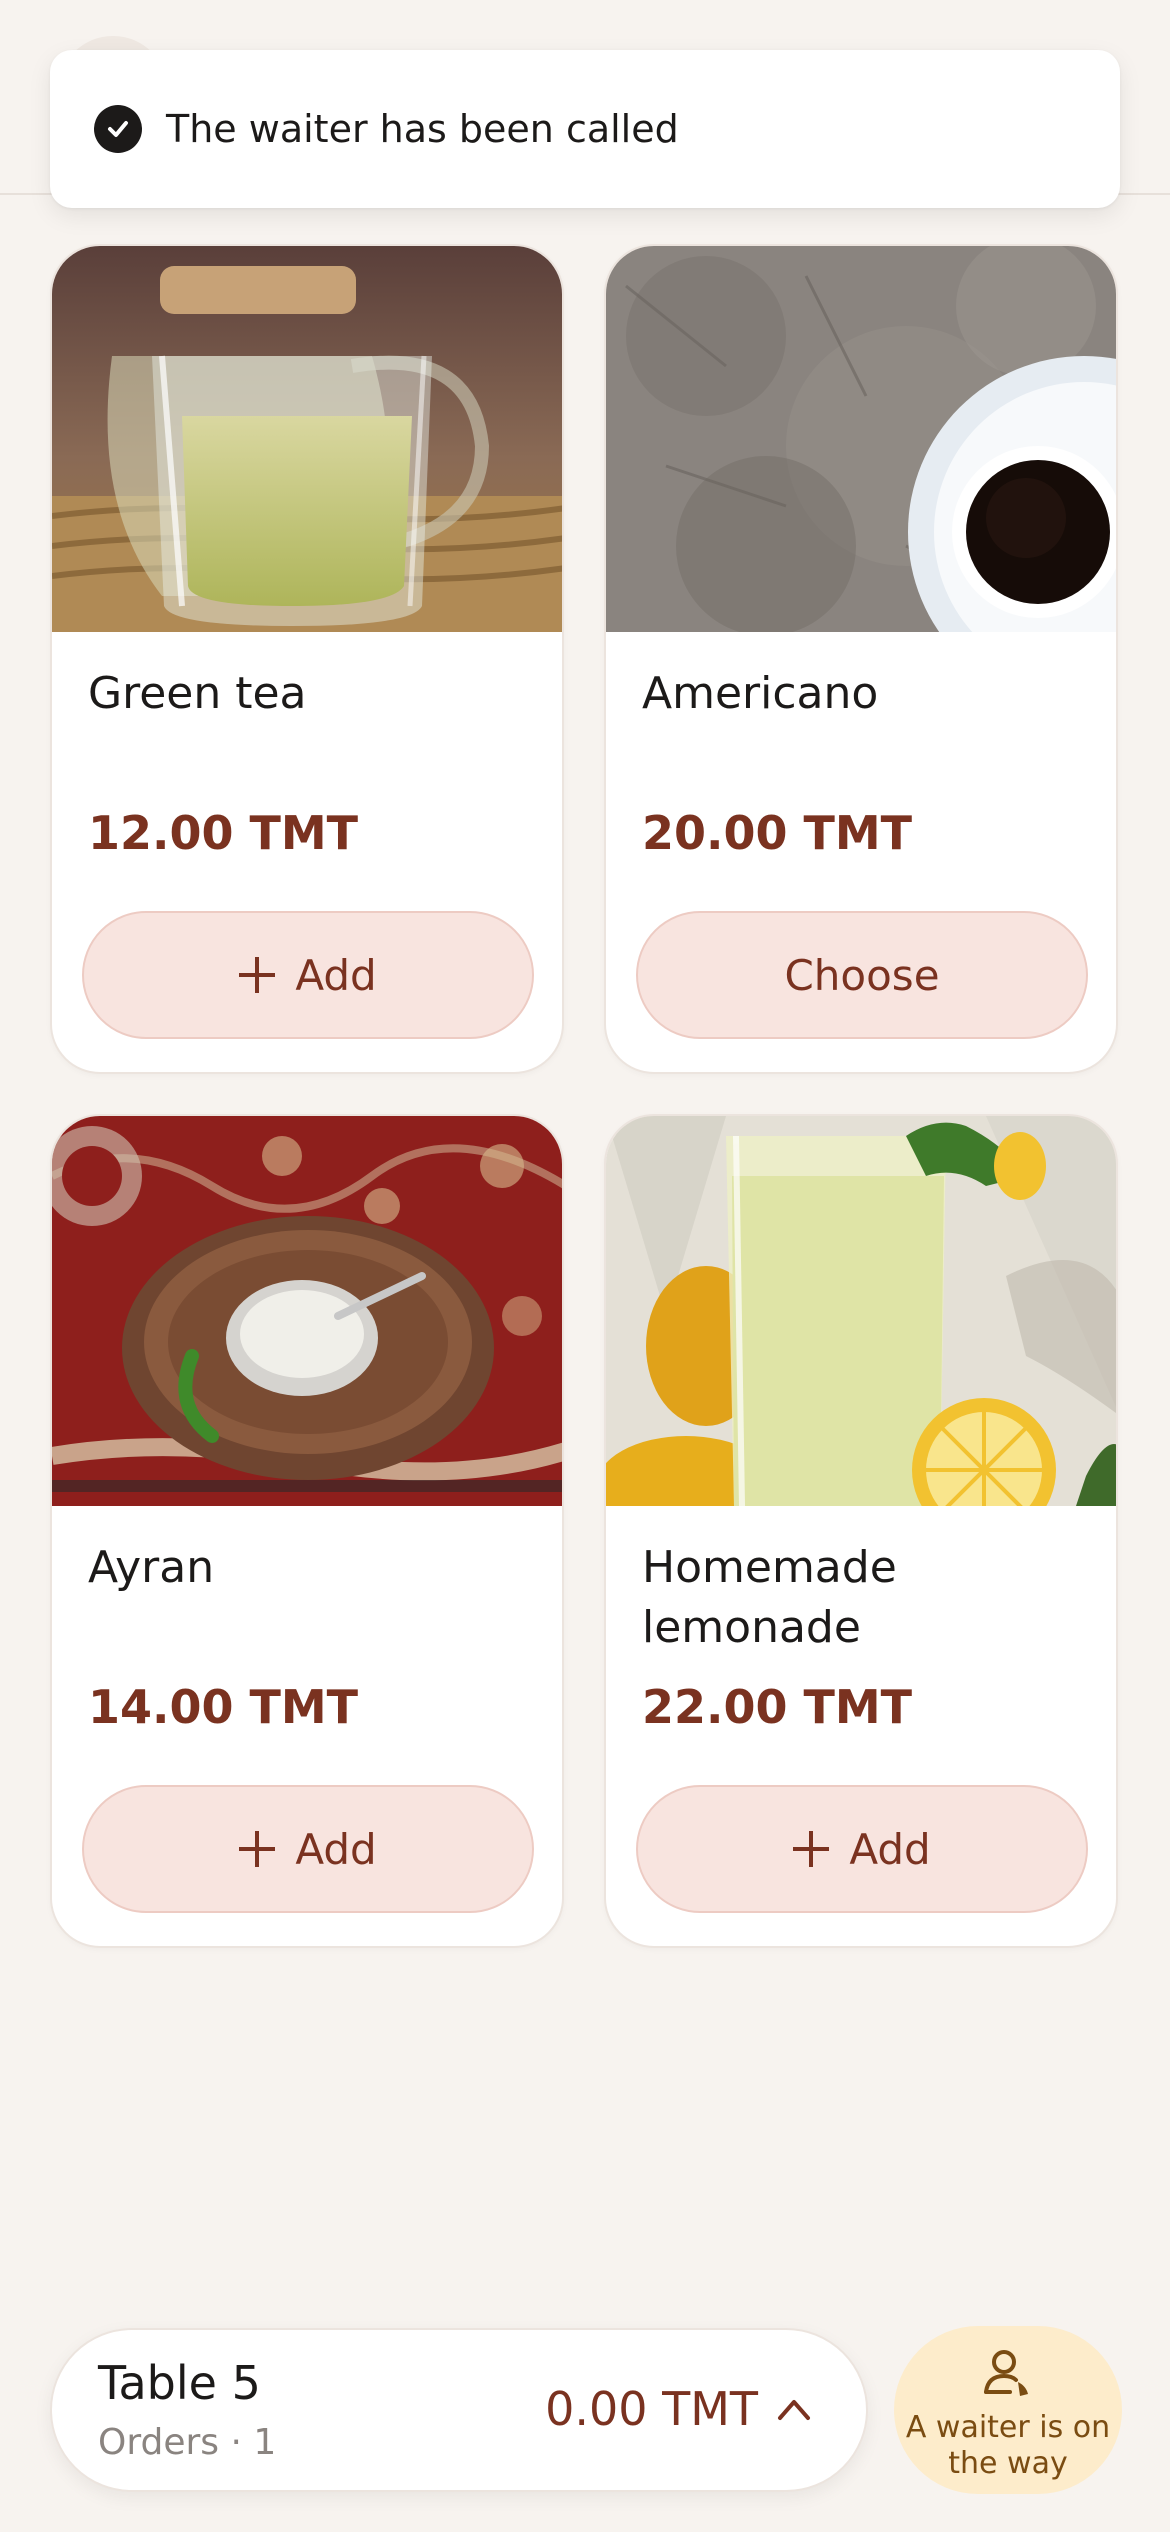 Image resolution: width=1170 pixels, height=2532 pixels. I want to click on order-total: 0.00 TMT, so click(651, 2409).